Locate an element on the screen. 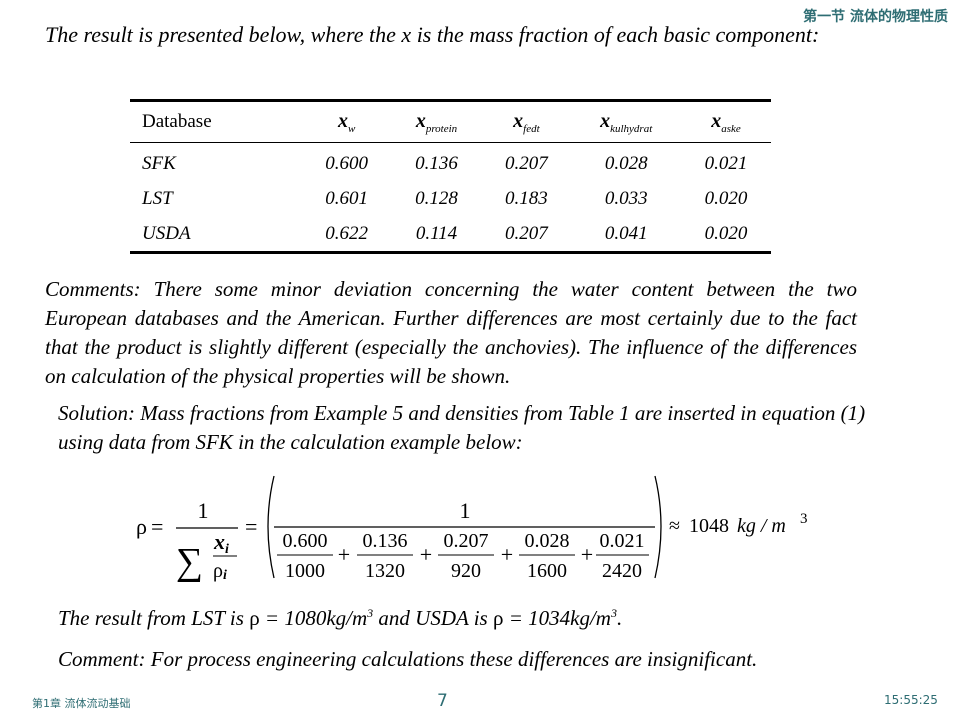 Image resolution: width=960 pixels, height=720 pixels. fraction-numerator: 0.028 is located at coordinates (547, 541).